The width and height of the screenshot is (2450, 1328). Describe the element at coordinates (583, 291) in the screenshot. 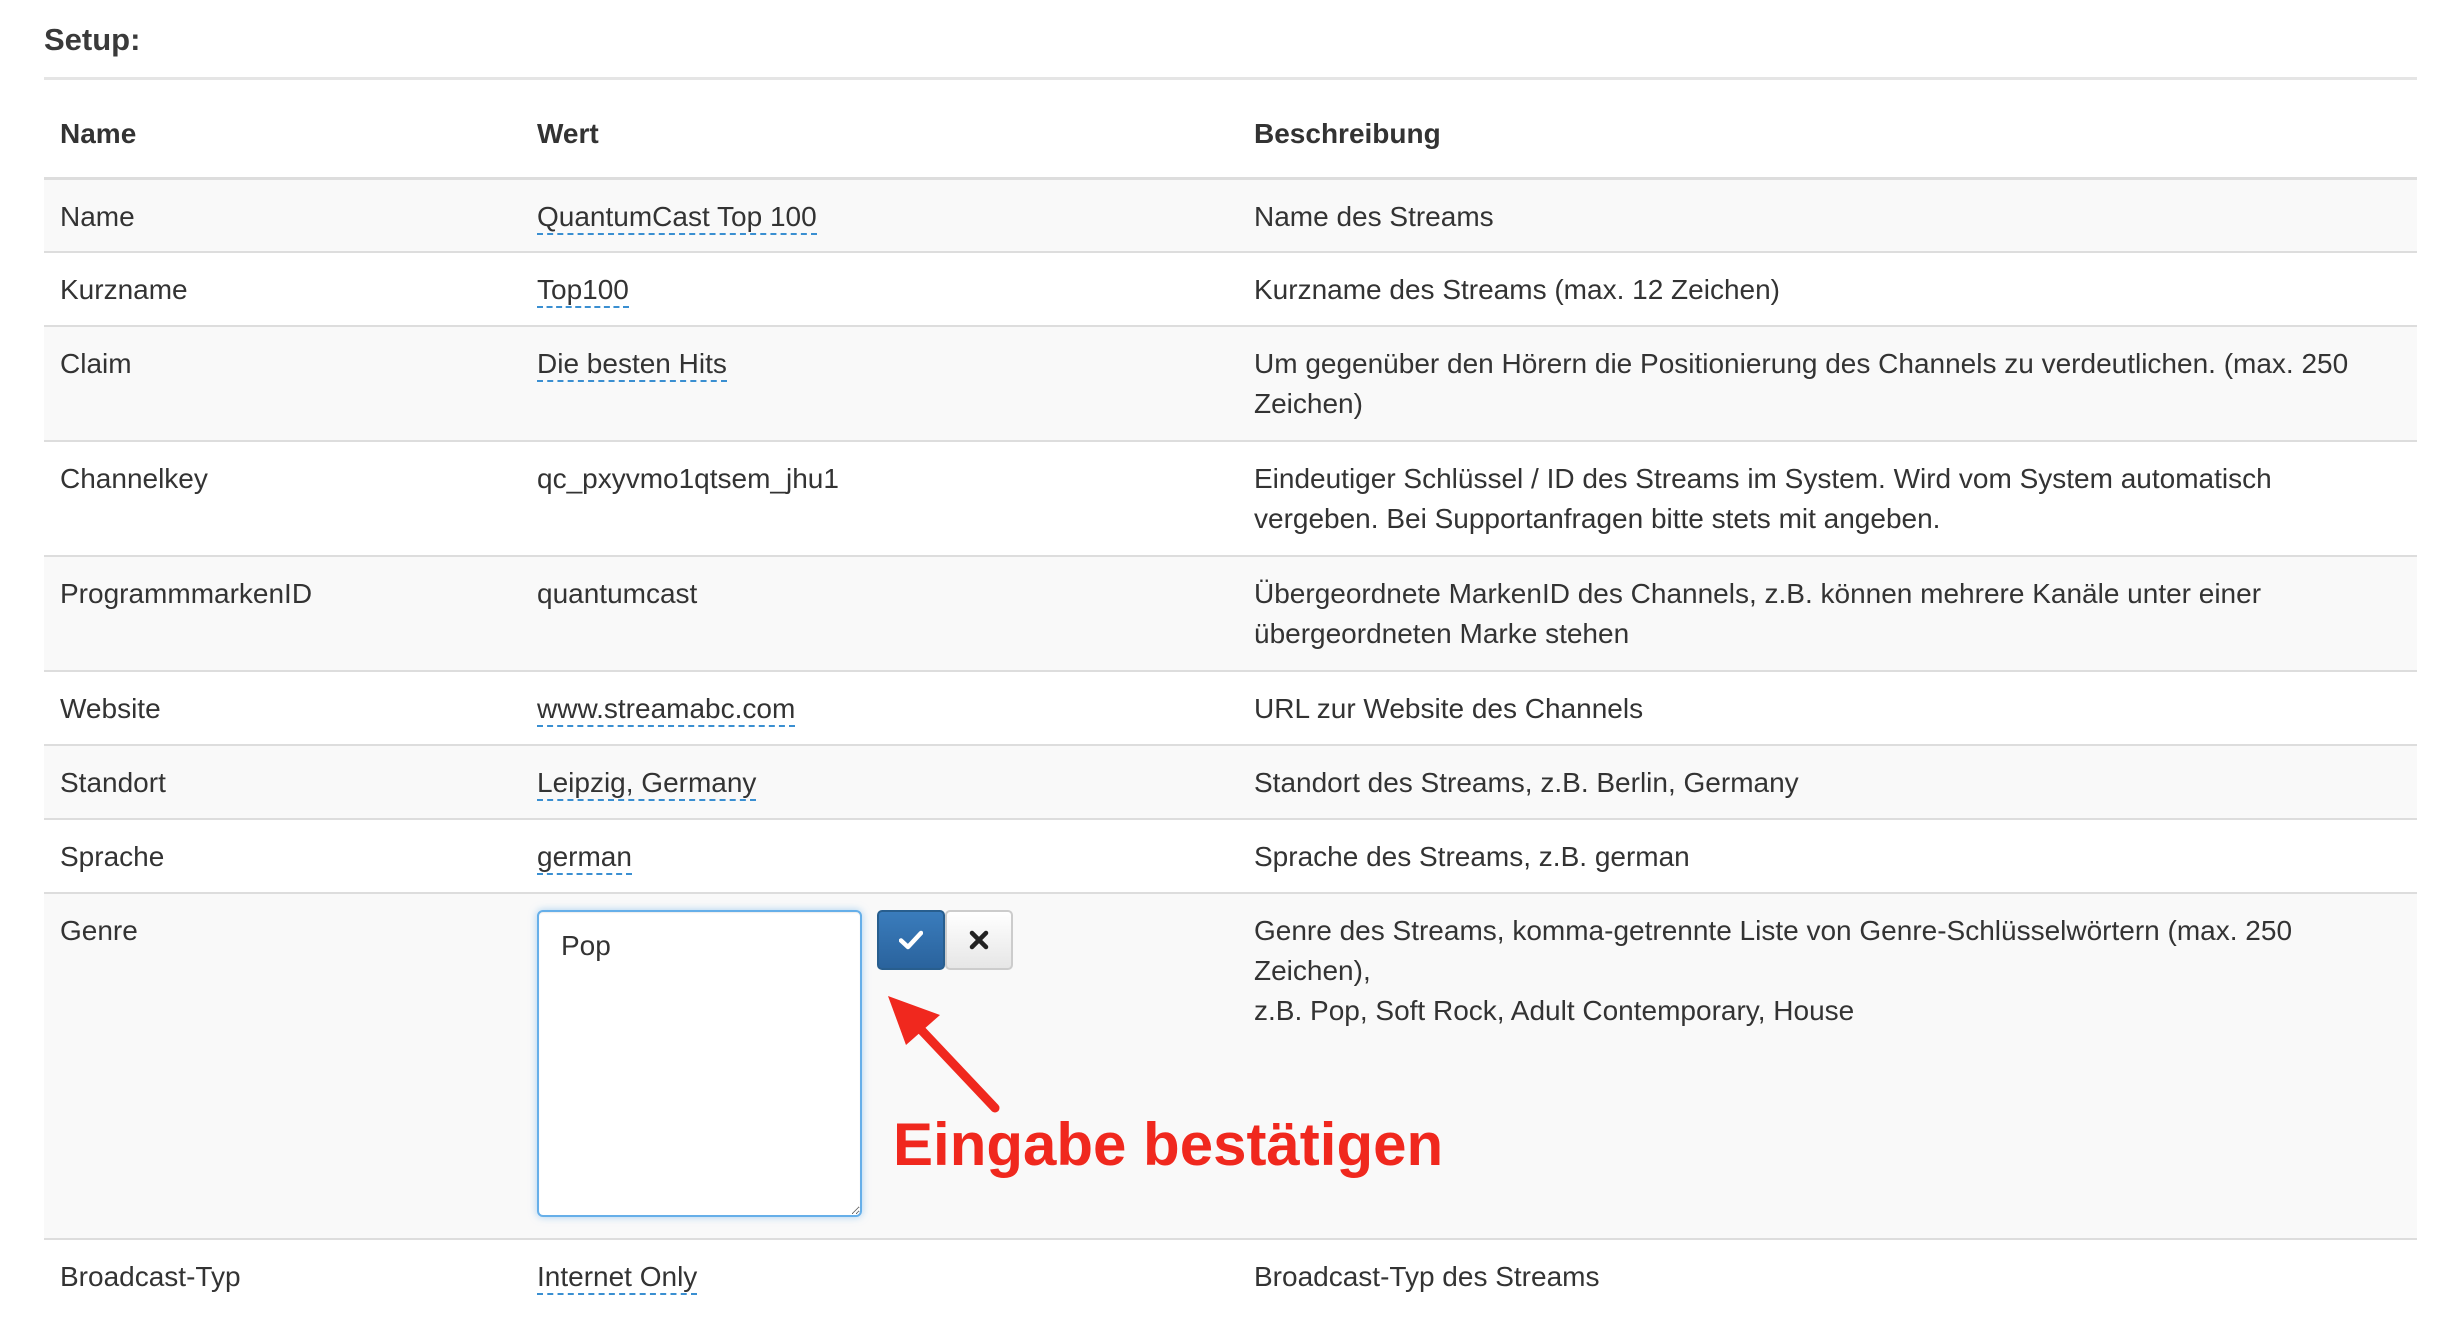

I see `editable-kurzname-value: Top100` at that location.